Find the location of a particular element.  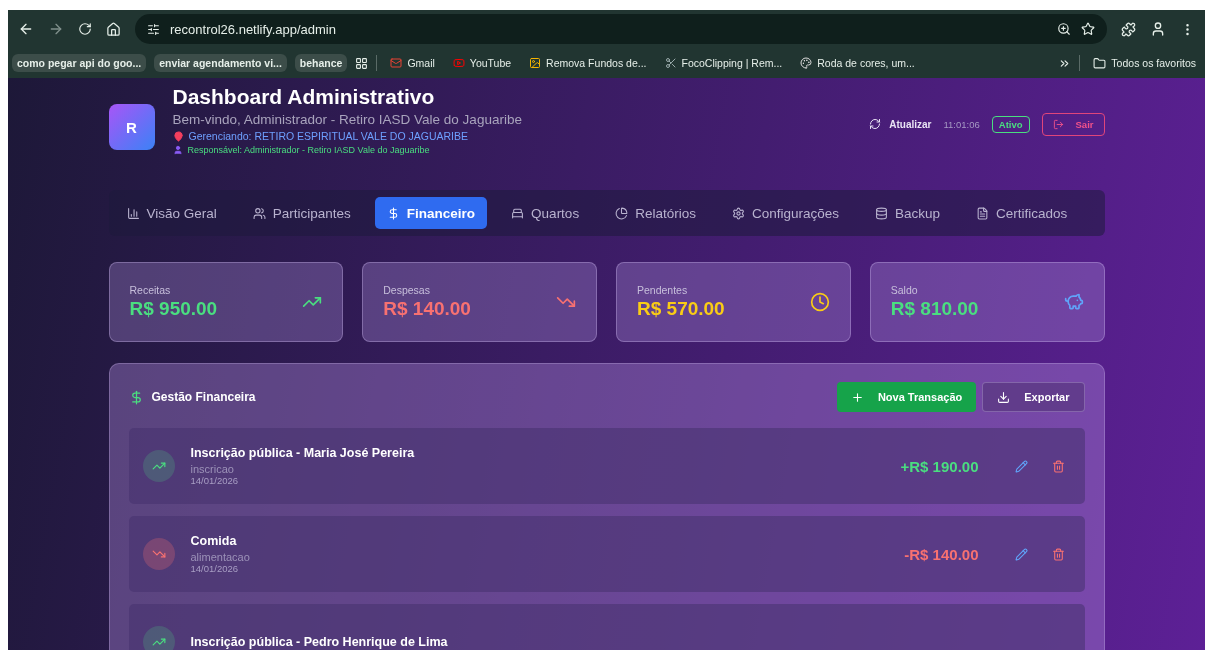

home-icon is located at coordinates (113, 29).